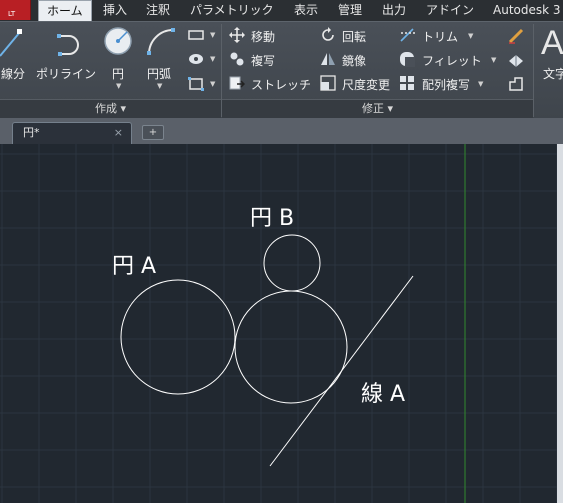 This screenshot has height=503, width=563. What do you see at coordinates (237, 59) in the screenshot?
I see `copy-icon` at bounding box center [237, 59].